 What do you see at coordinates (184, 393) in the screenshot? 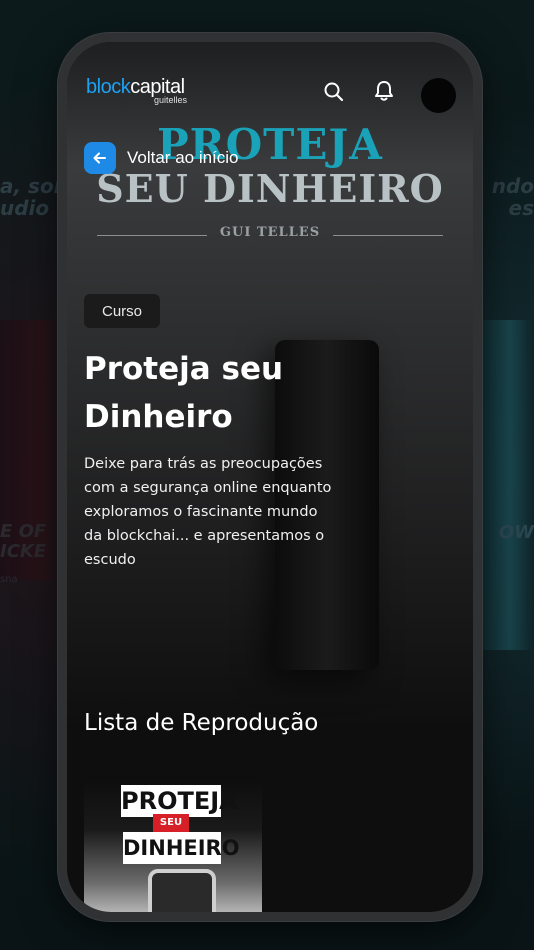
I see `course-title: Proteja seu Dinheiro` at bounding box center [184, 393].